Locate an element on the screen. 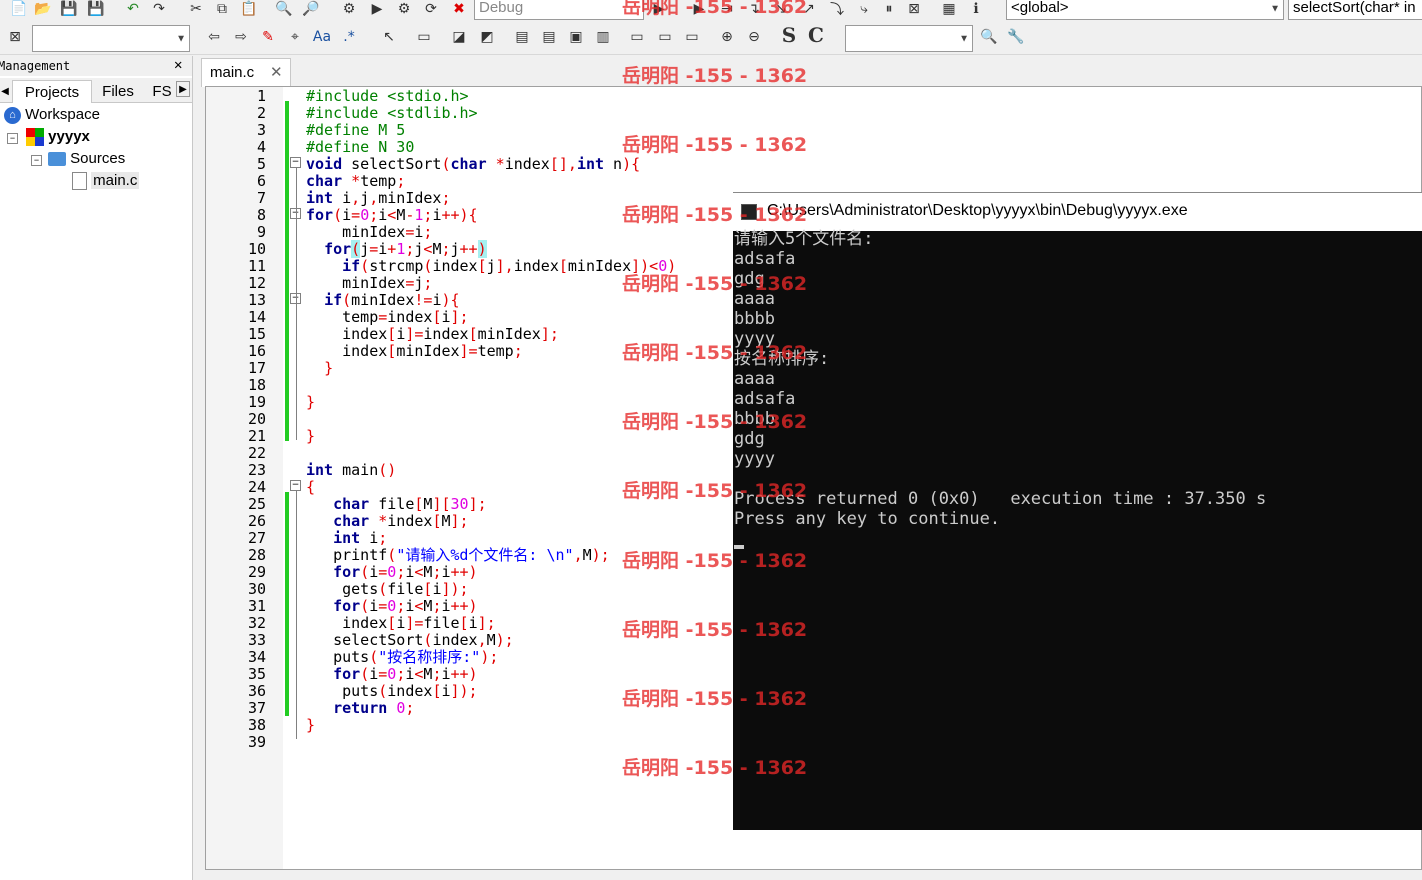  continue-icon: ▭ is located at coordinates (665, 37).